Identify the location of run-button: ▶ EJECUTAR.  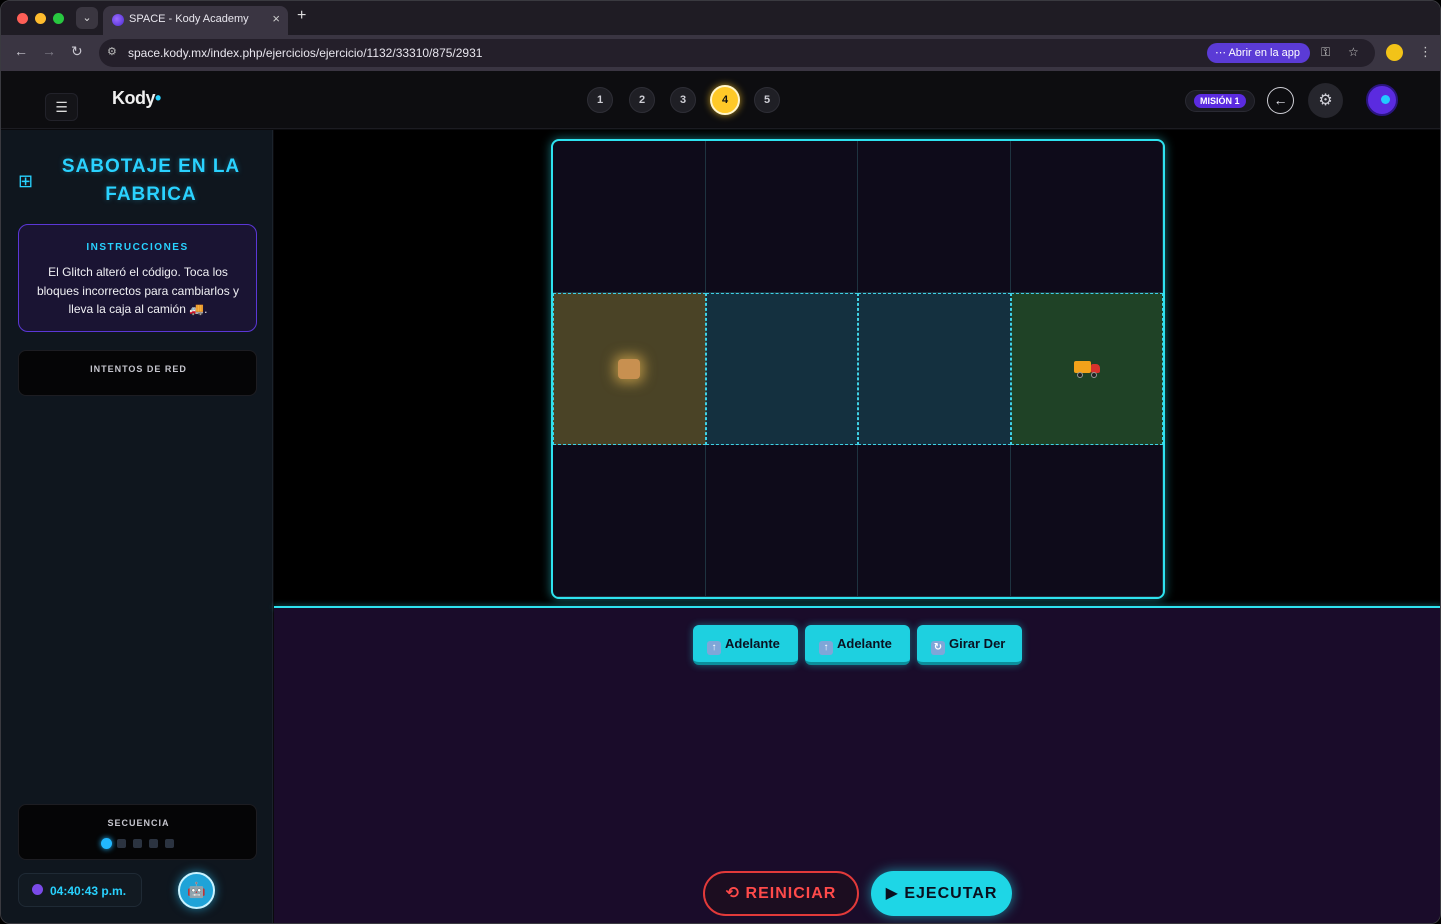
(941, 893).